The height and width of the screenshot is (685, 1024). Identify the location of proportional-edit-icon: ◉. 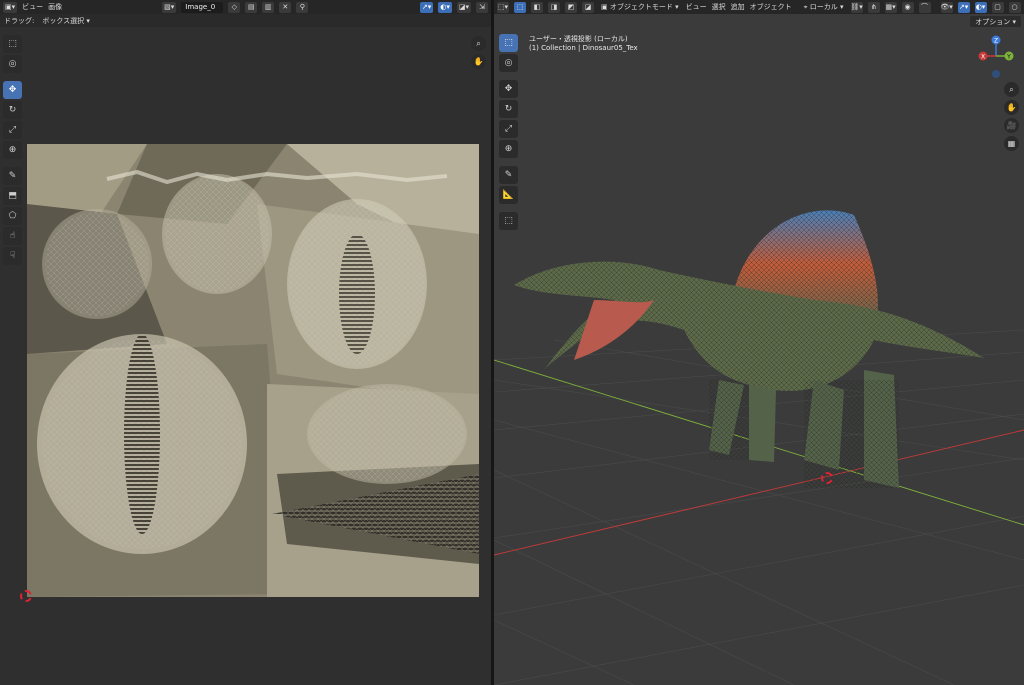
(907, 7).